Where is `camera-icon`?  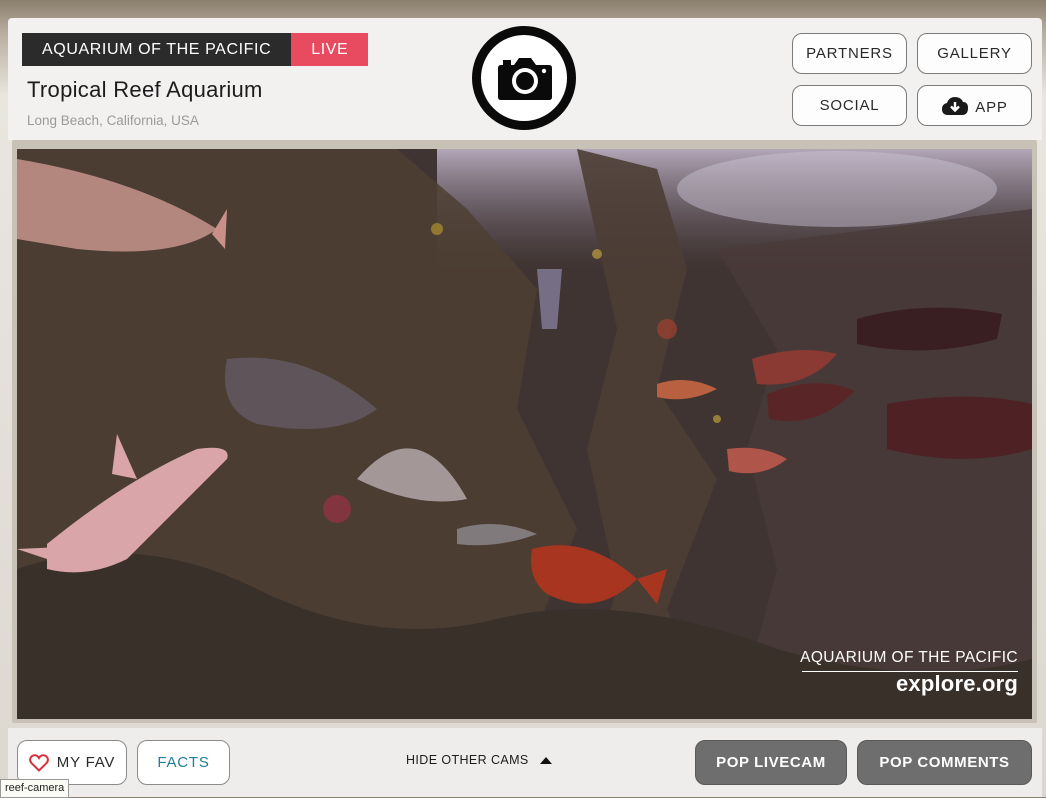
camera-icon is located at coordinates (524, 78).